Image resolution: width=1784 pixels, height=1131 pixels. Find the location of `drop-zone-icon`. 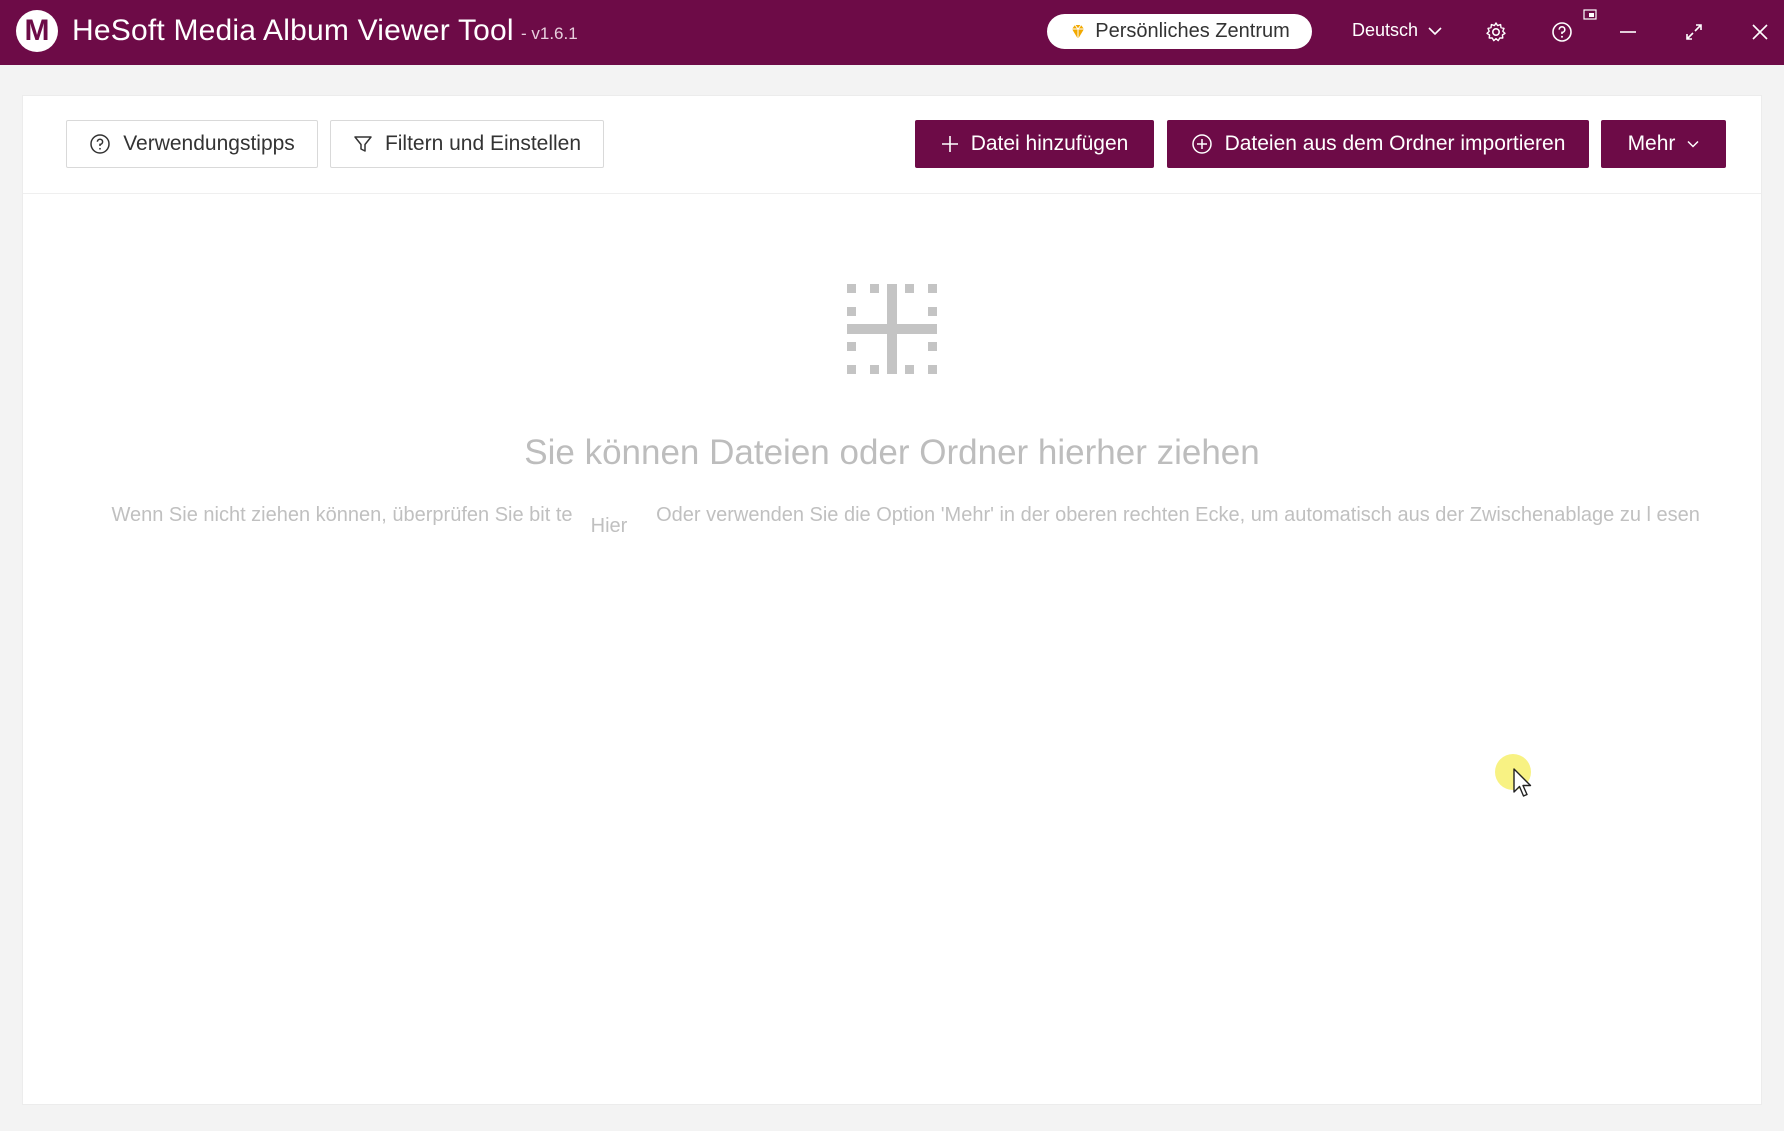

drop-zone-icon is located at coordinates (892, 329).